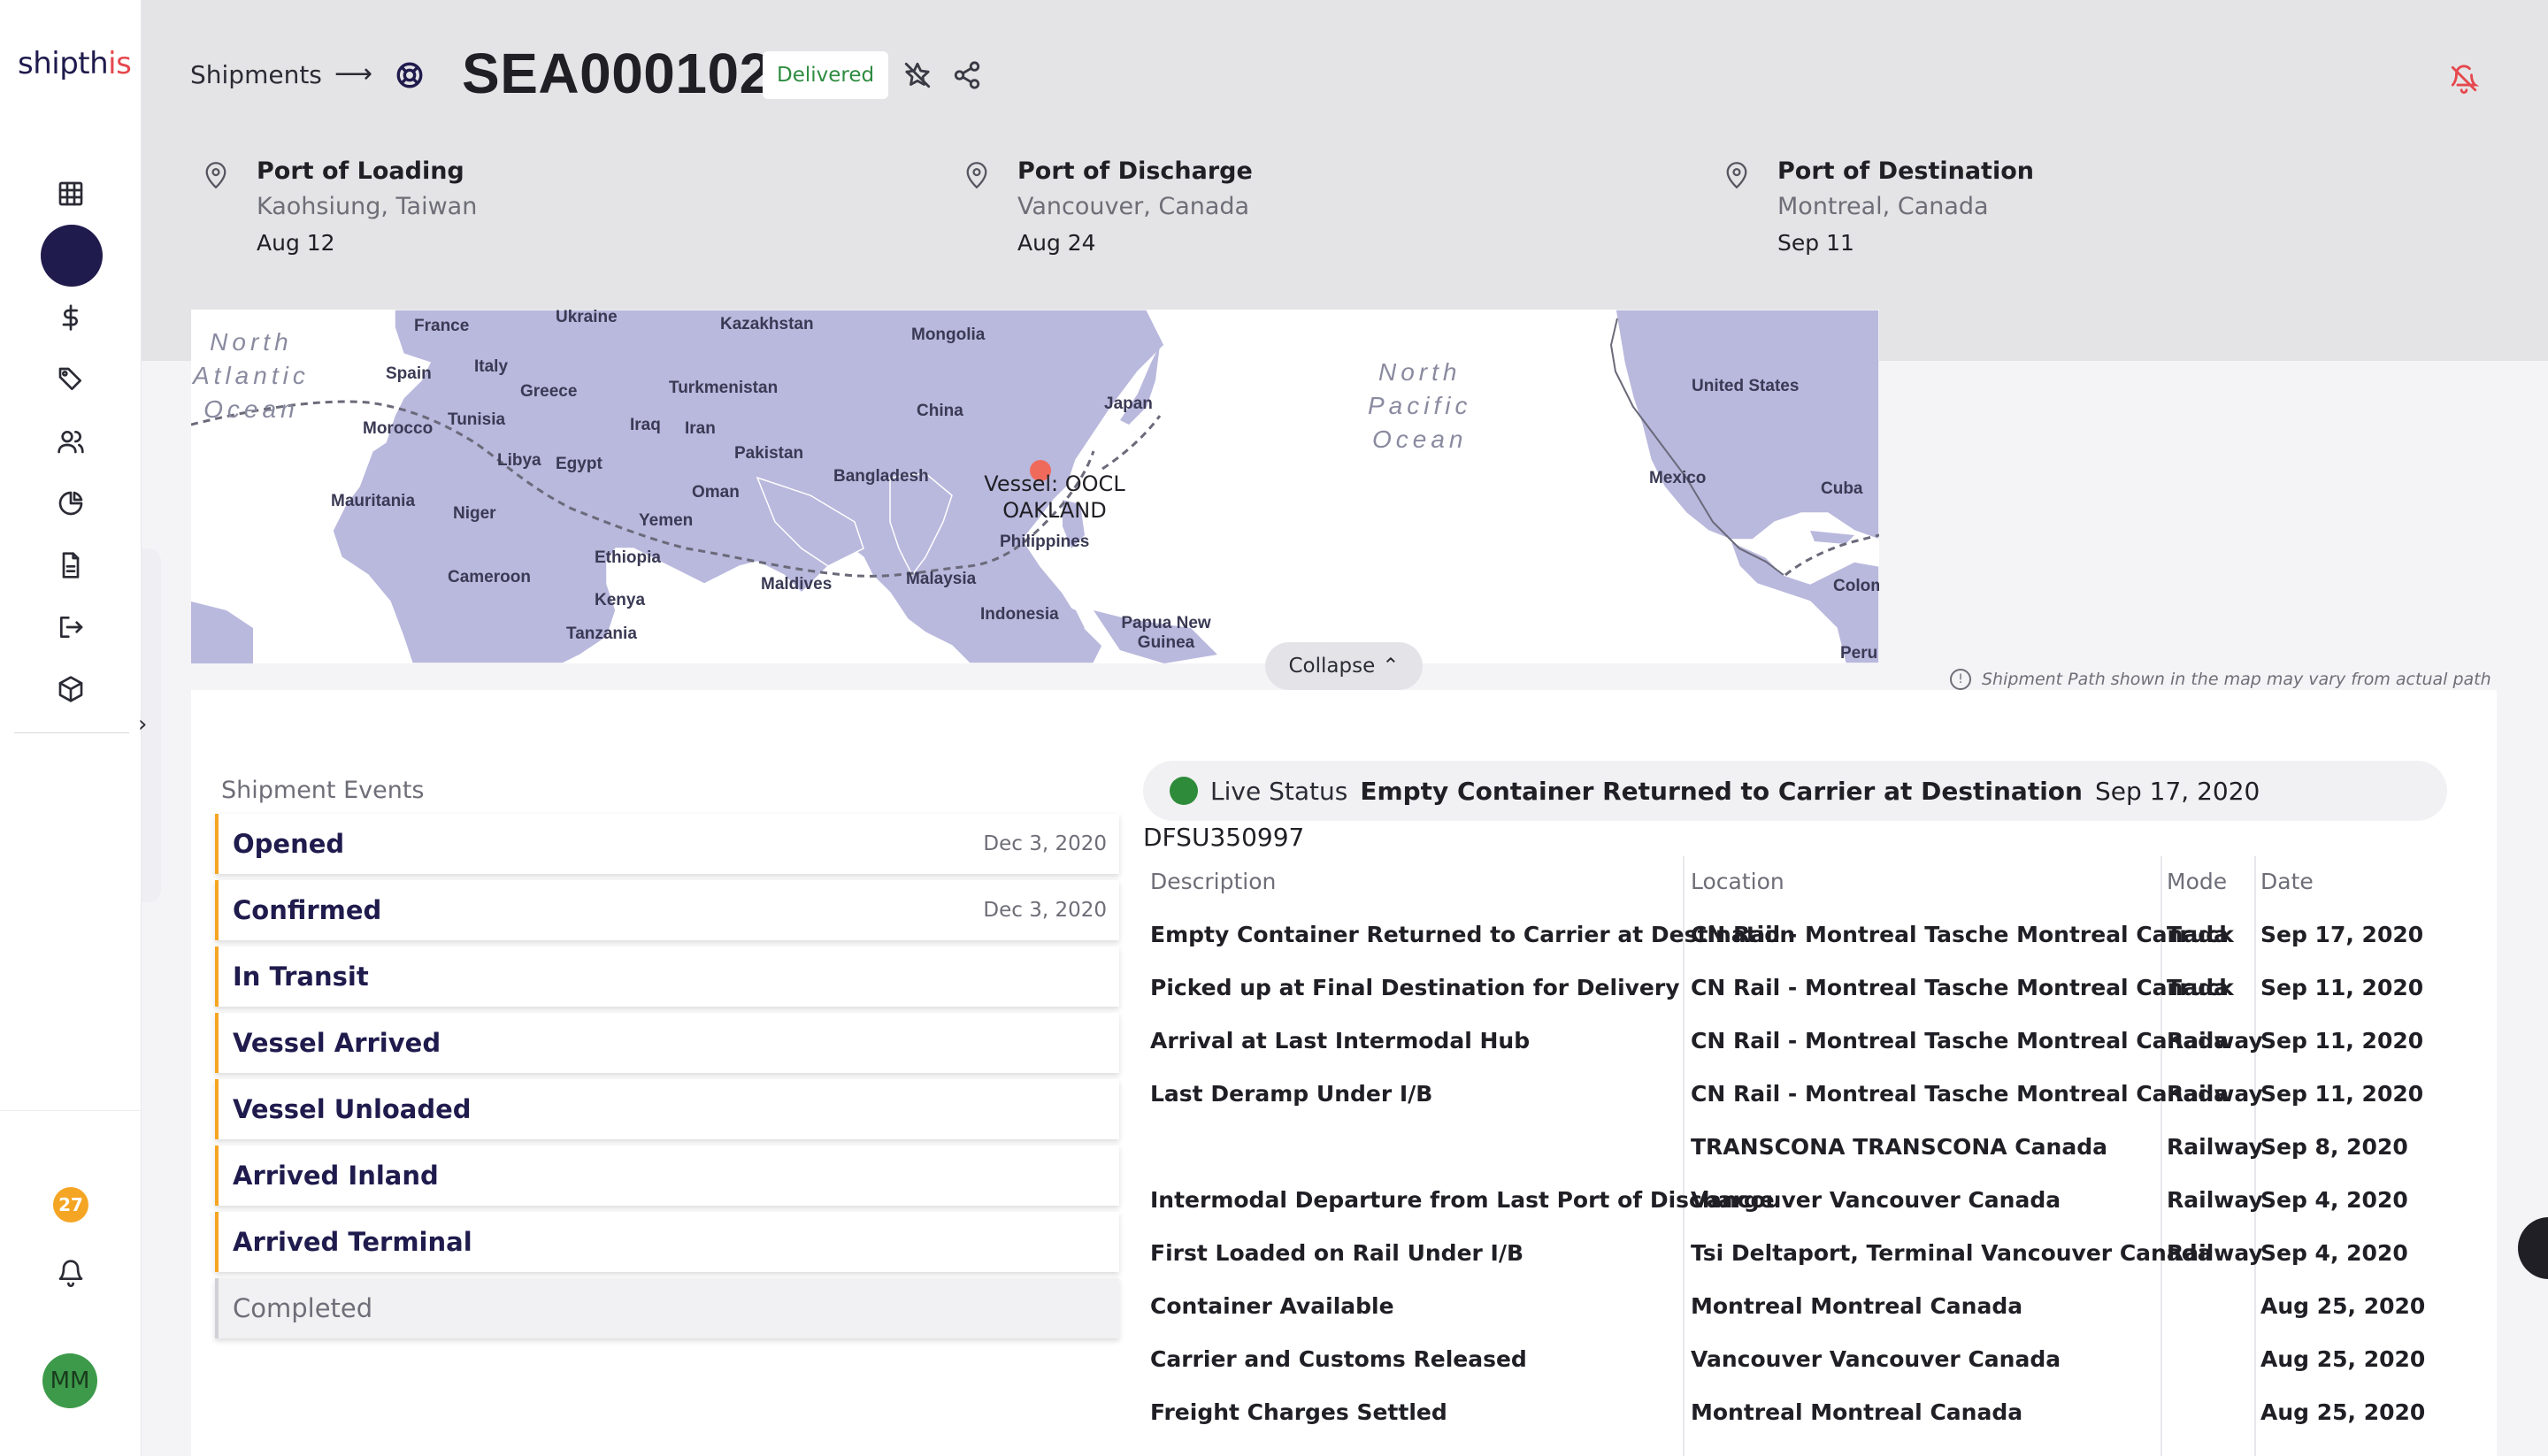 The height and width of the screenshot is (1456, 2548). What do you see at coordinates (519, 460) in the screenshot?
I see `map-label: Libya` at bounding box center [519, 460].